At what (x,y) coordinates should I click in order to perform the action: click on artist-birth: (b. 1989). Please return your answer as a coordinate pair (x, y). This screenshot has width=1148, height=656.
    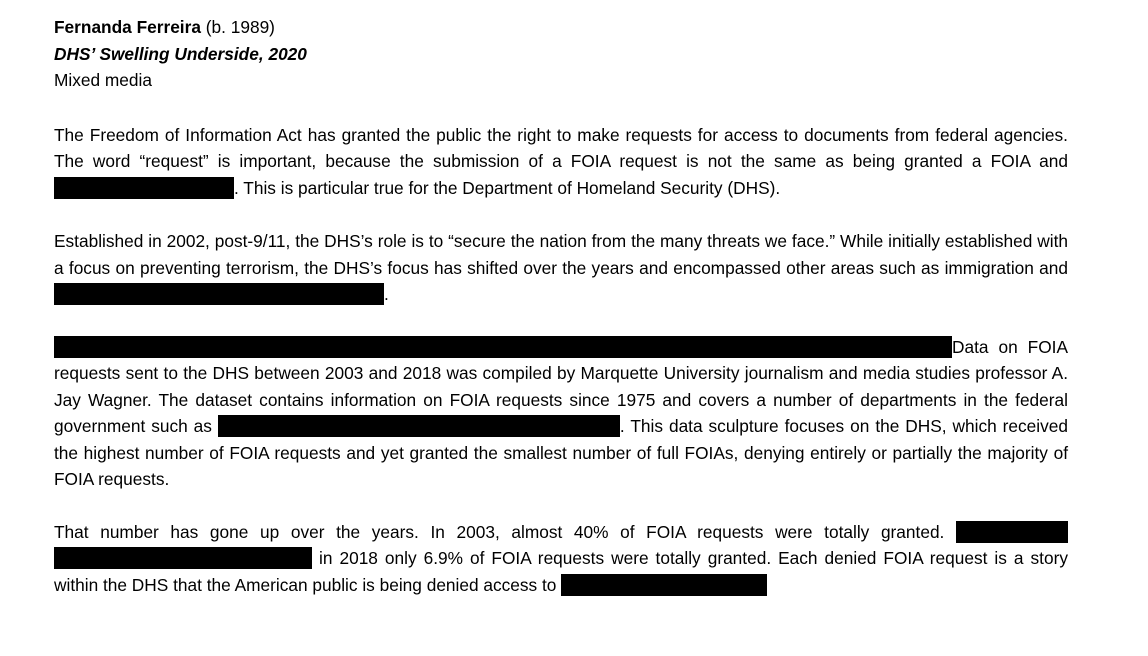
    Looking at the image, I should click on (240, 27).